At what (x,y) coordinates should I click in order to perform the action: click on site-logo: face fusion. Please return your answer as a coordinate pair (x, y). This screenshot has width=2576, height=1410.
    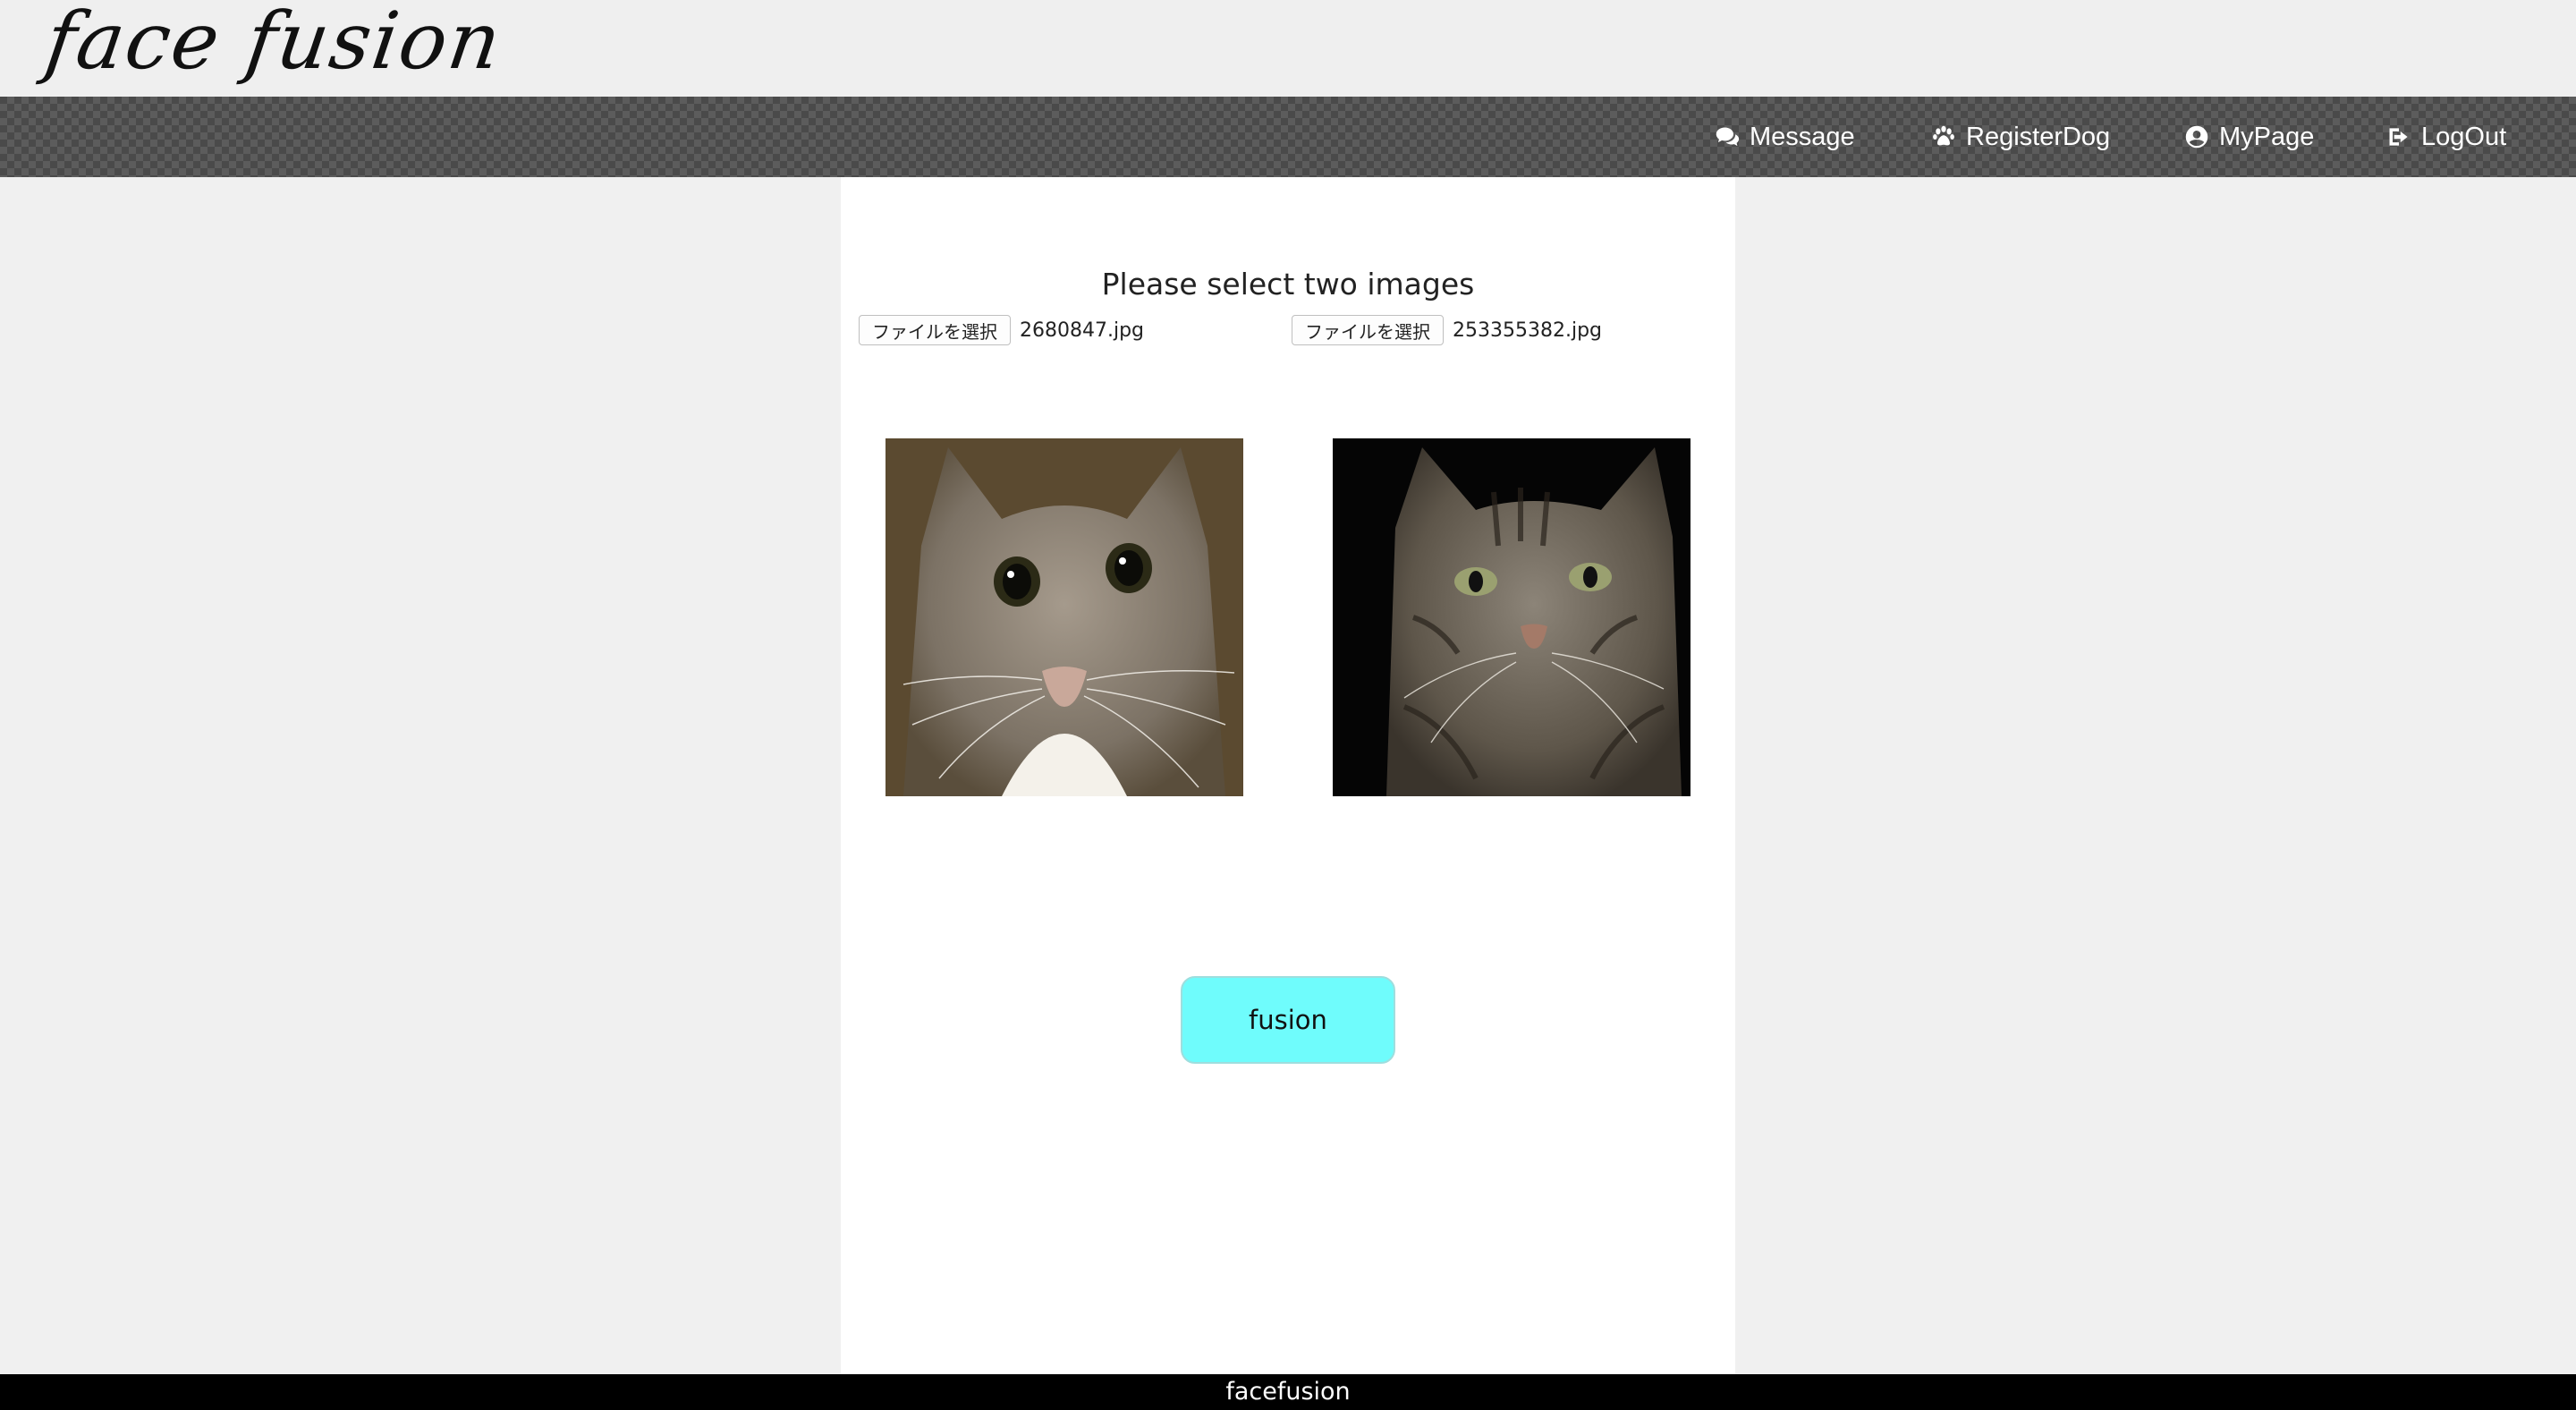
    Looking at the image, I should click on (274, 43).